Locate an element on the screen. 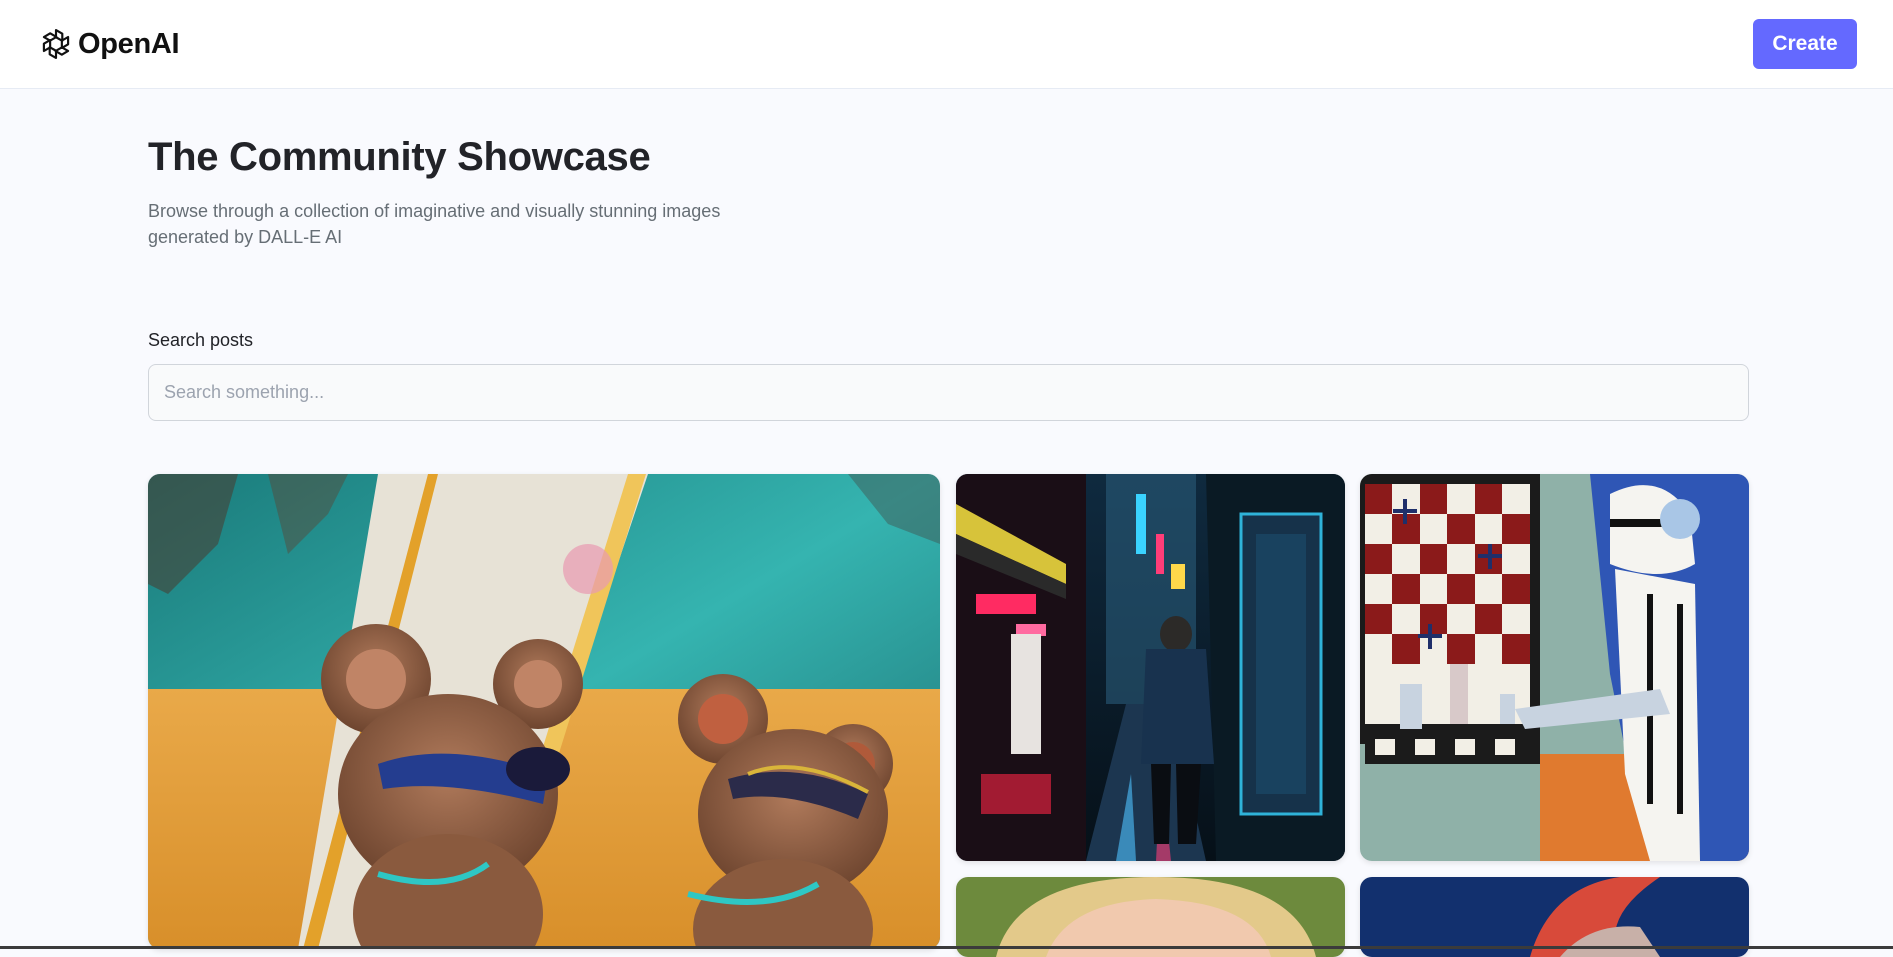  blue-abstract-image is located at coordinates (1554, 917).